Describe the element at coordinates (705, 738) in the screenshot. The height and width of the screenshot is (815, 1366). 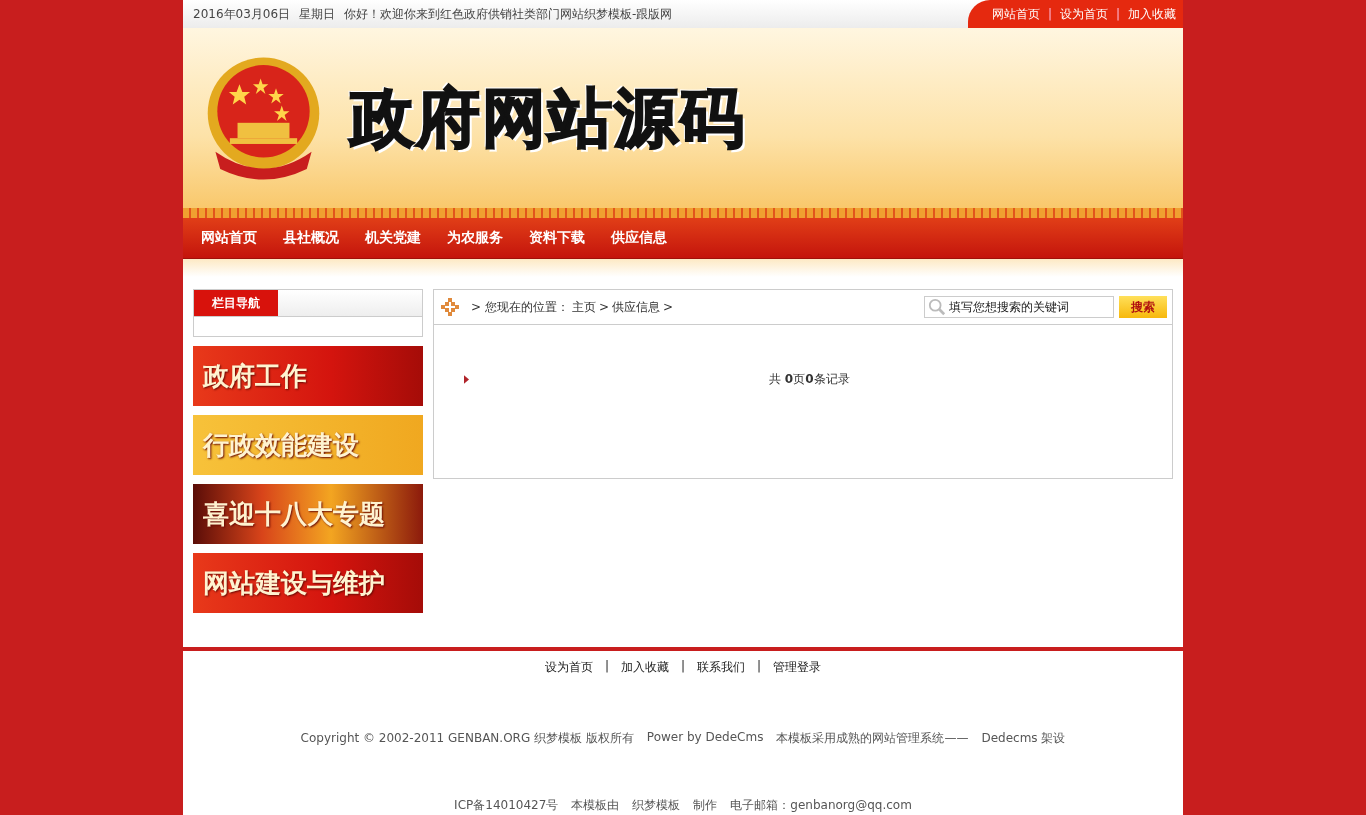
I see `copyright-text: Power by DedeCms` at that location.